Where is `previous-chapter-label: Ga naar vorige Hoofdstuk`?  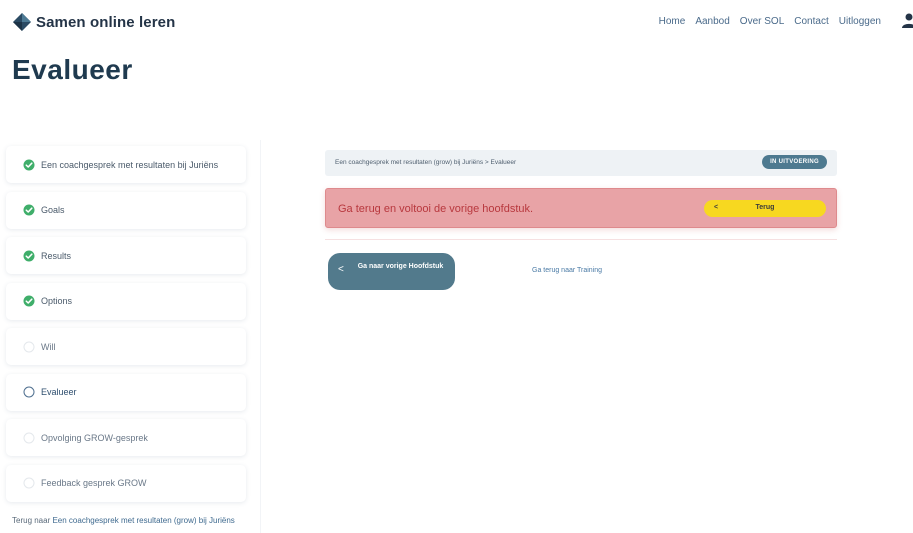
previous-chapter-label: Ga naar vorige Hoofdstuk is located at coordinates (400, 266).